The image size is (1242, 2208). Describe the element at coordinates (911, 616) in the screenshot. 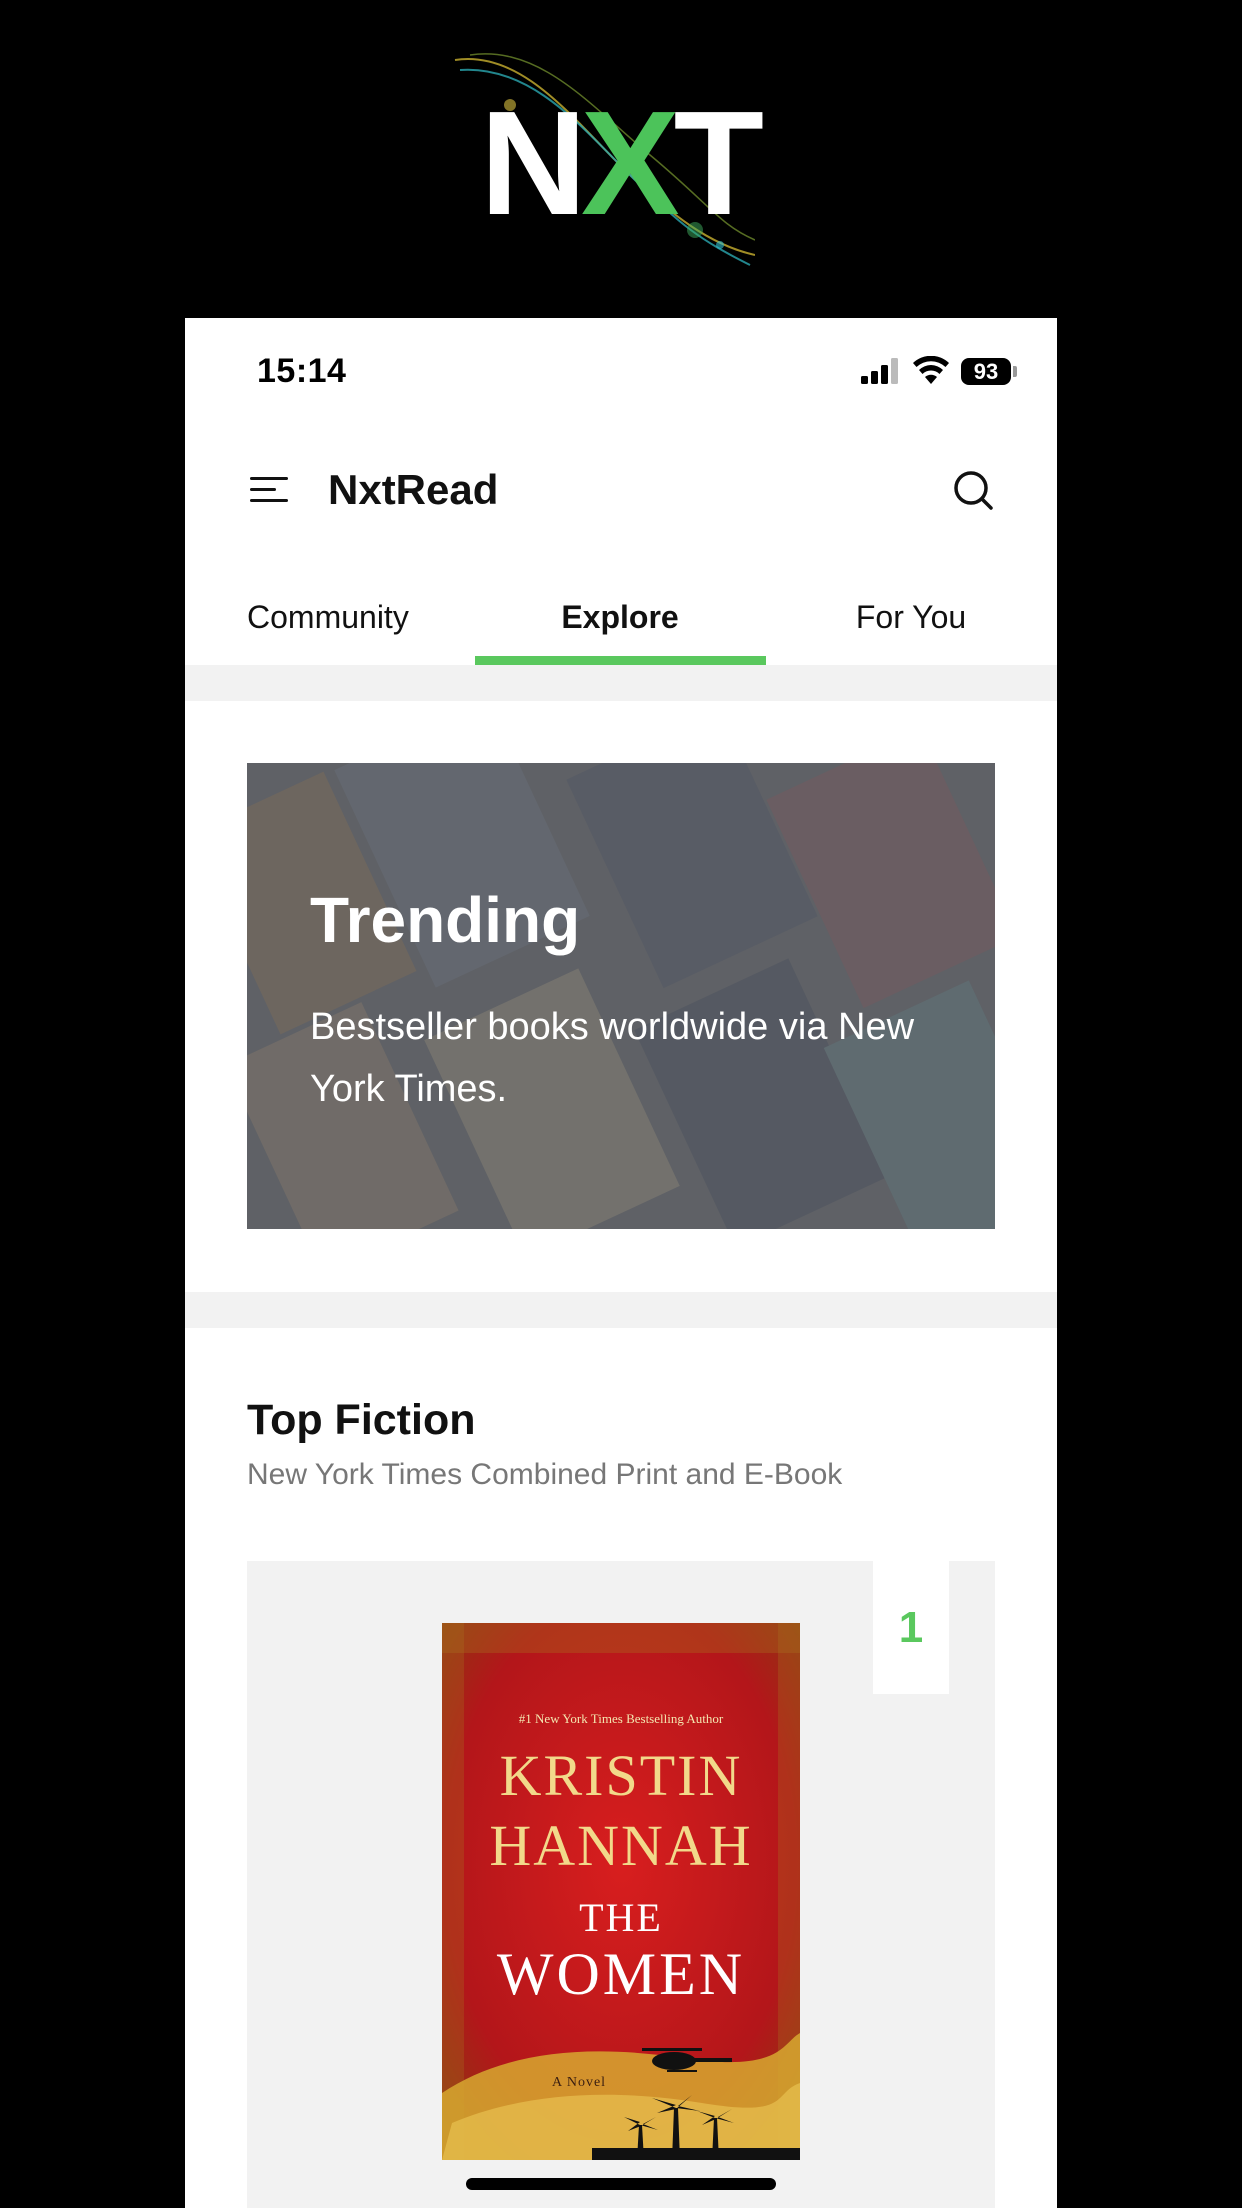

I see `tab-for-you: For You` at that location.